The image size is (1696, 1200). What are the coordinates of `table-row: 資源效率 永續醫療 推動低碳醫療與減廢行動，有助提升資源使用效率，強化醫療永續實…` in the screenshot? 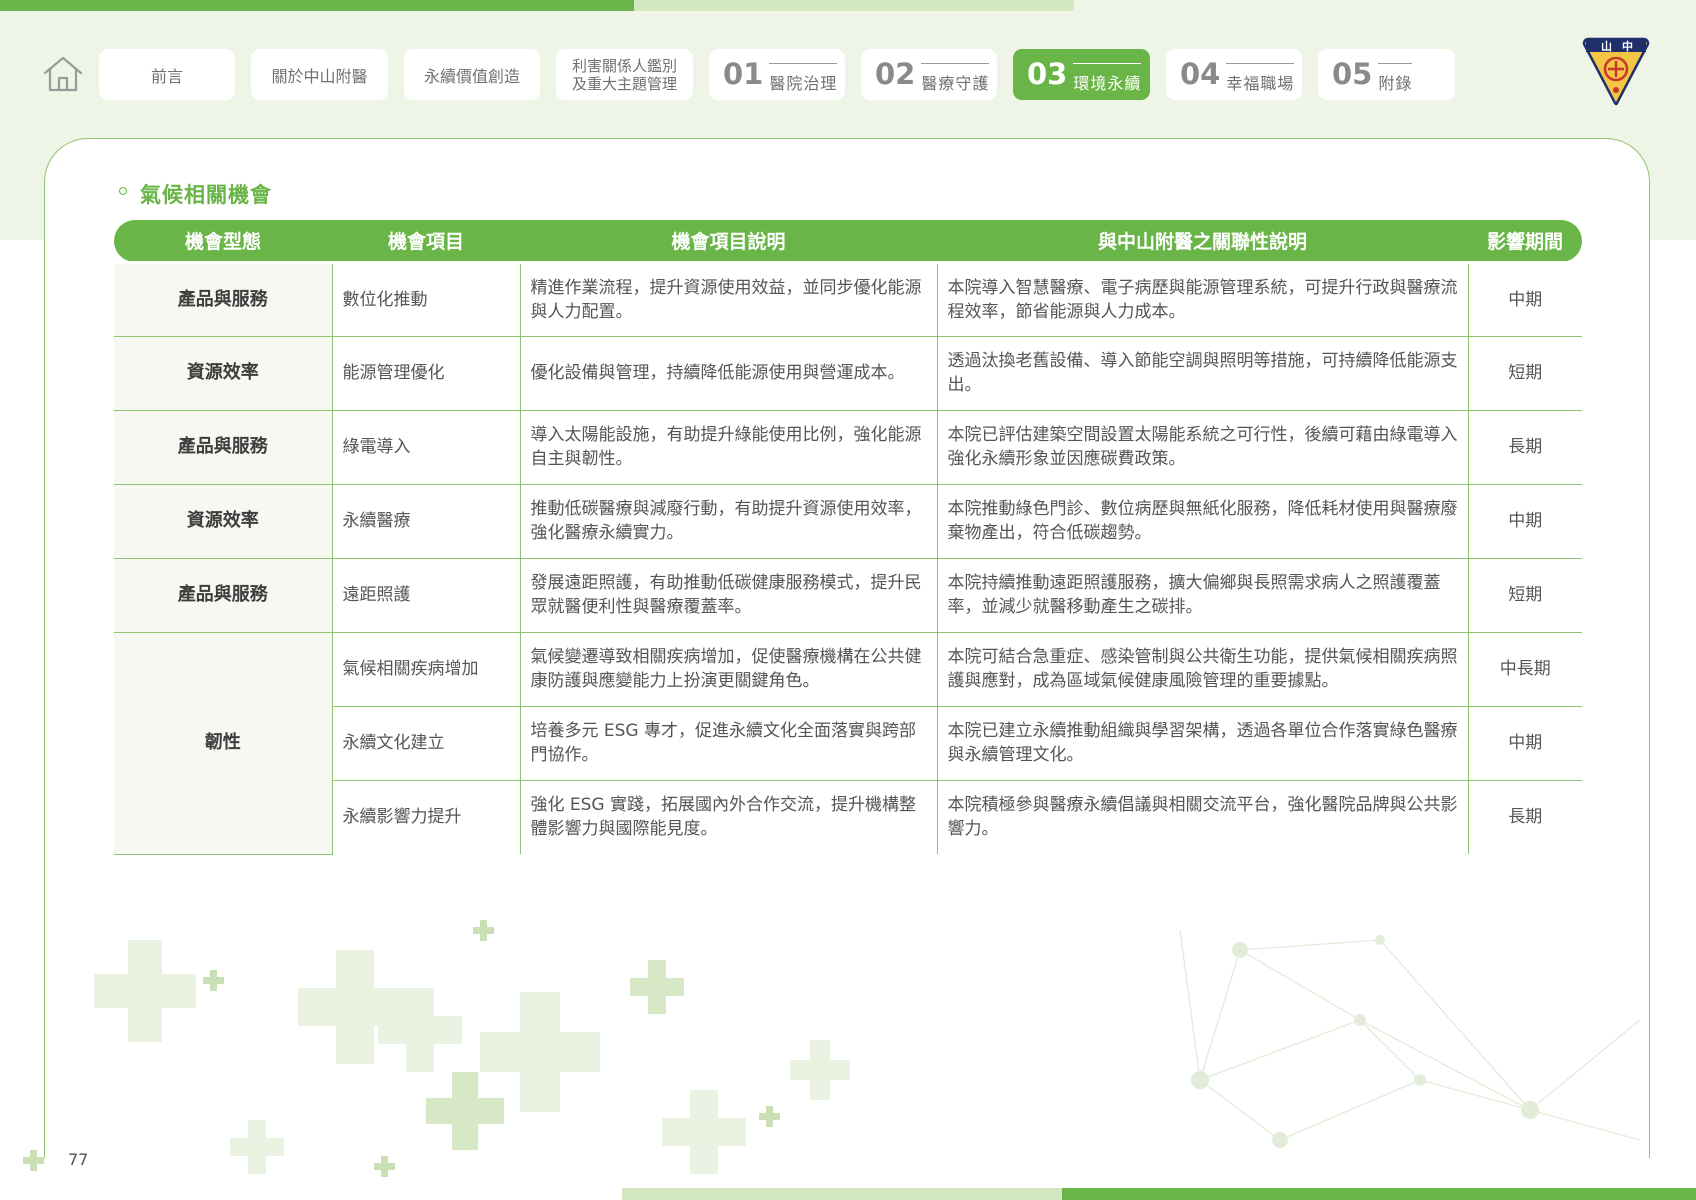 It's located at (848, 521).